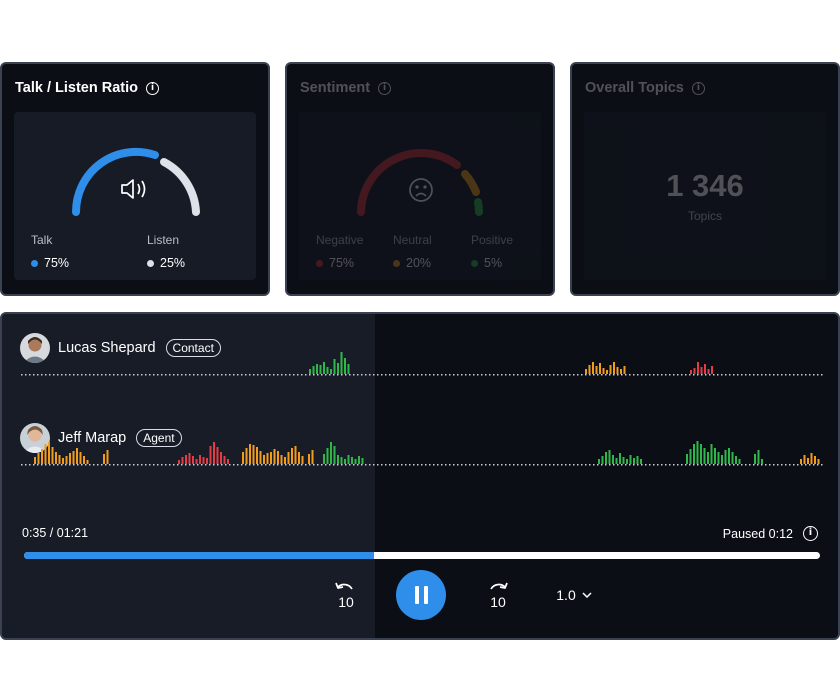  What do you see at coordinates (574, 595) in the screenshot?
I see `speed-select: 1.0` at bounding box center [574, 595].